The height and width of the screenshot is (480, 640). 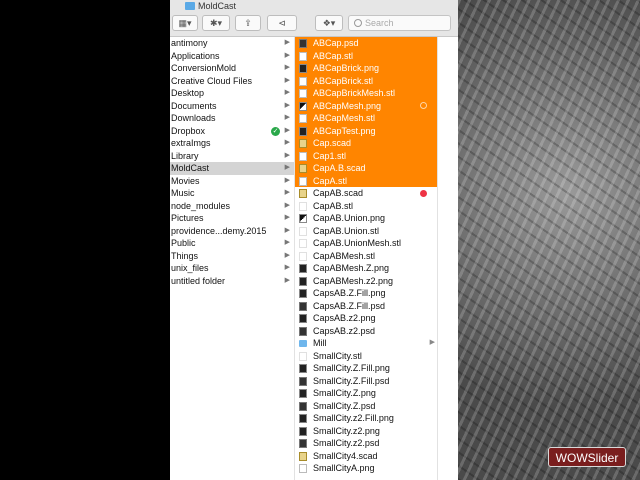 What do you see at coordinates (344, 130) in the screenshot?
I see `file-name: ABCapTest.png` at bounding box center [344, 130].